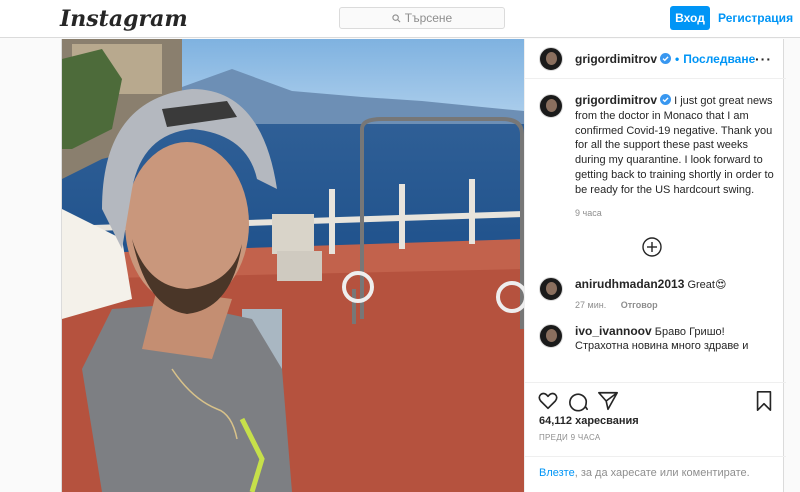 This screenshot has height=492, width=800. Describe the element at coordinates (396, 17) in the screenshot. I see `search-icon` at that location.